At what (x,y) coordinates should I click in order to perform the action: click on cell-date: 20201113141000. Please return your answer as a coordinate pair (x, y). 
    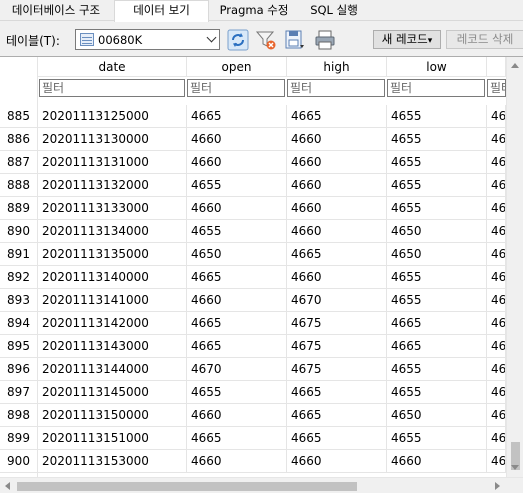
    Looking at the image, I should click on (112, 300).